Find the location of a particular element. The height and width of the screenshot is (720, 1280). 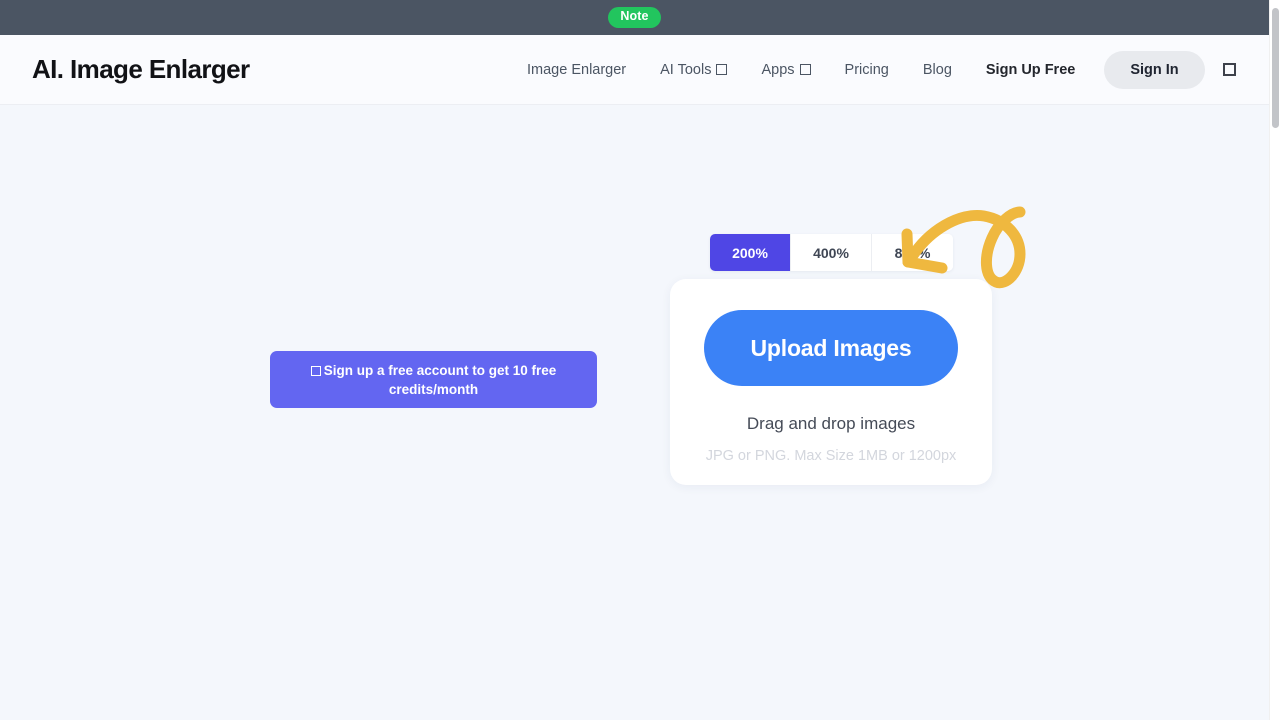

nav-item-sign-up-free: Sign Up Free is located at coordinates (1030, 70).